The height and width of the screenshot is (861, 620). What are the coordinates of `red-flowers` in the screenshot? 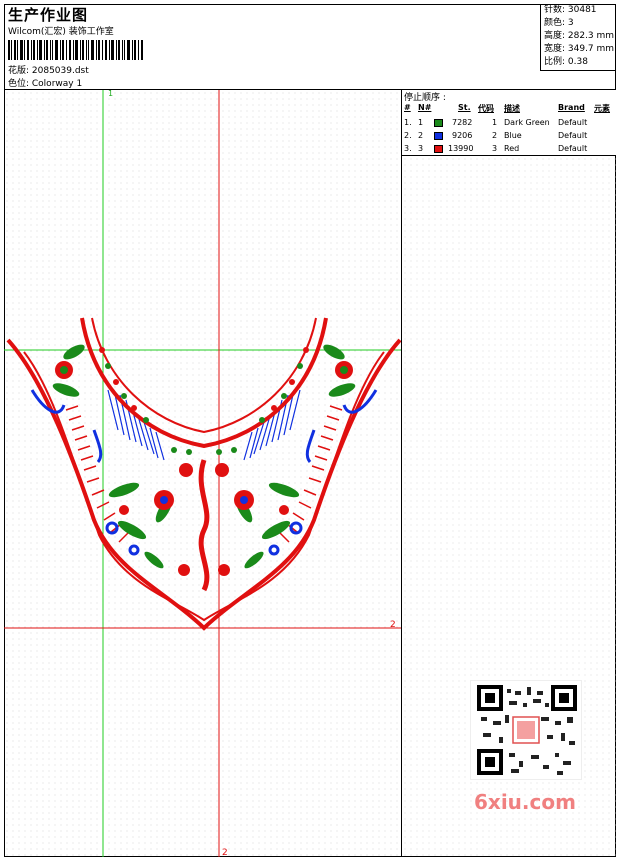 It's located at (204, 476).